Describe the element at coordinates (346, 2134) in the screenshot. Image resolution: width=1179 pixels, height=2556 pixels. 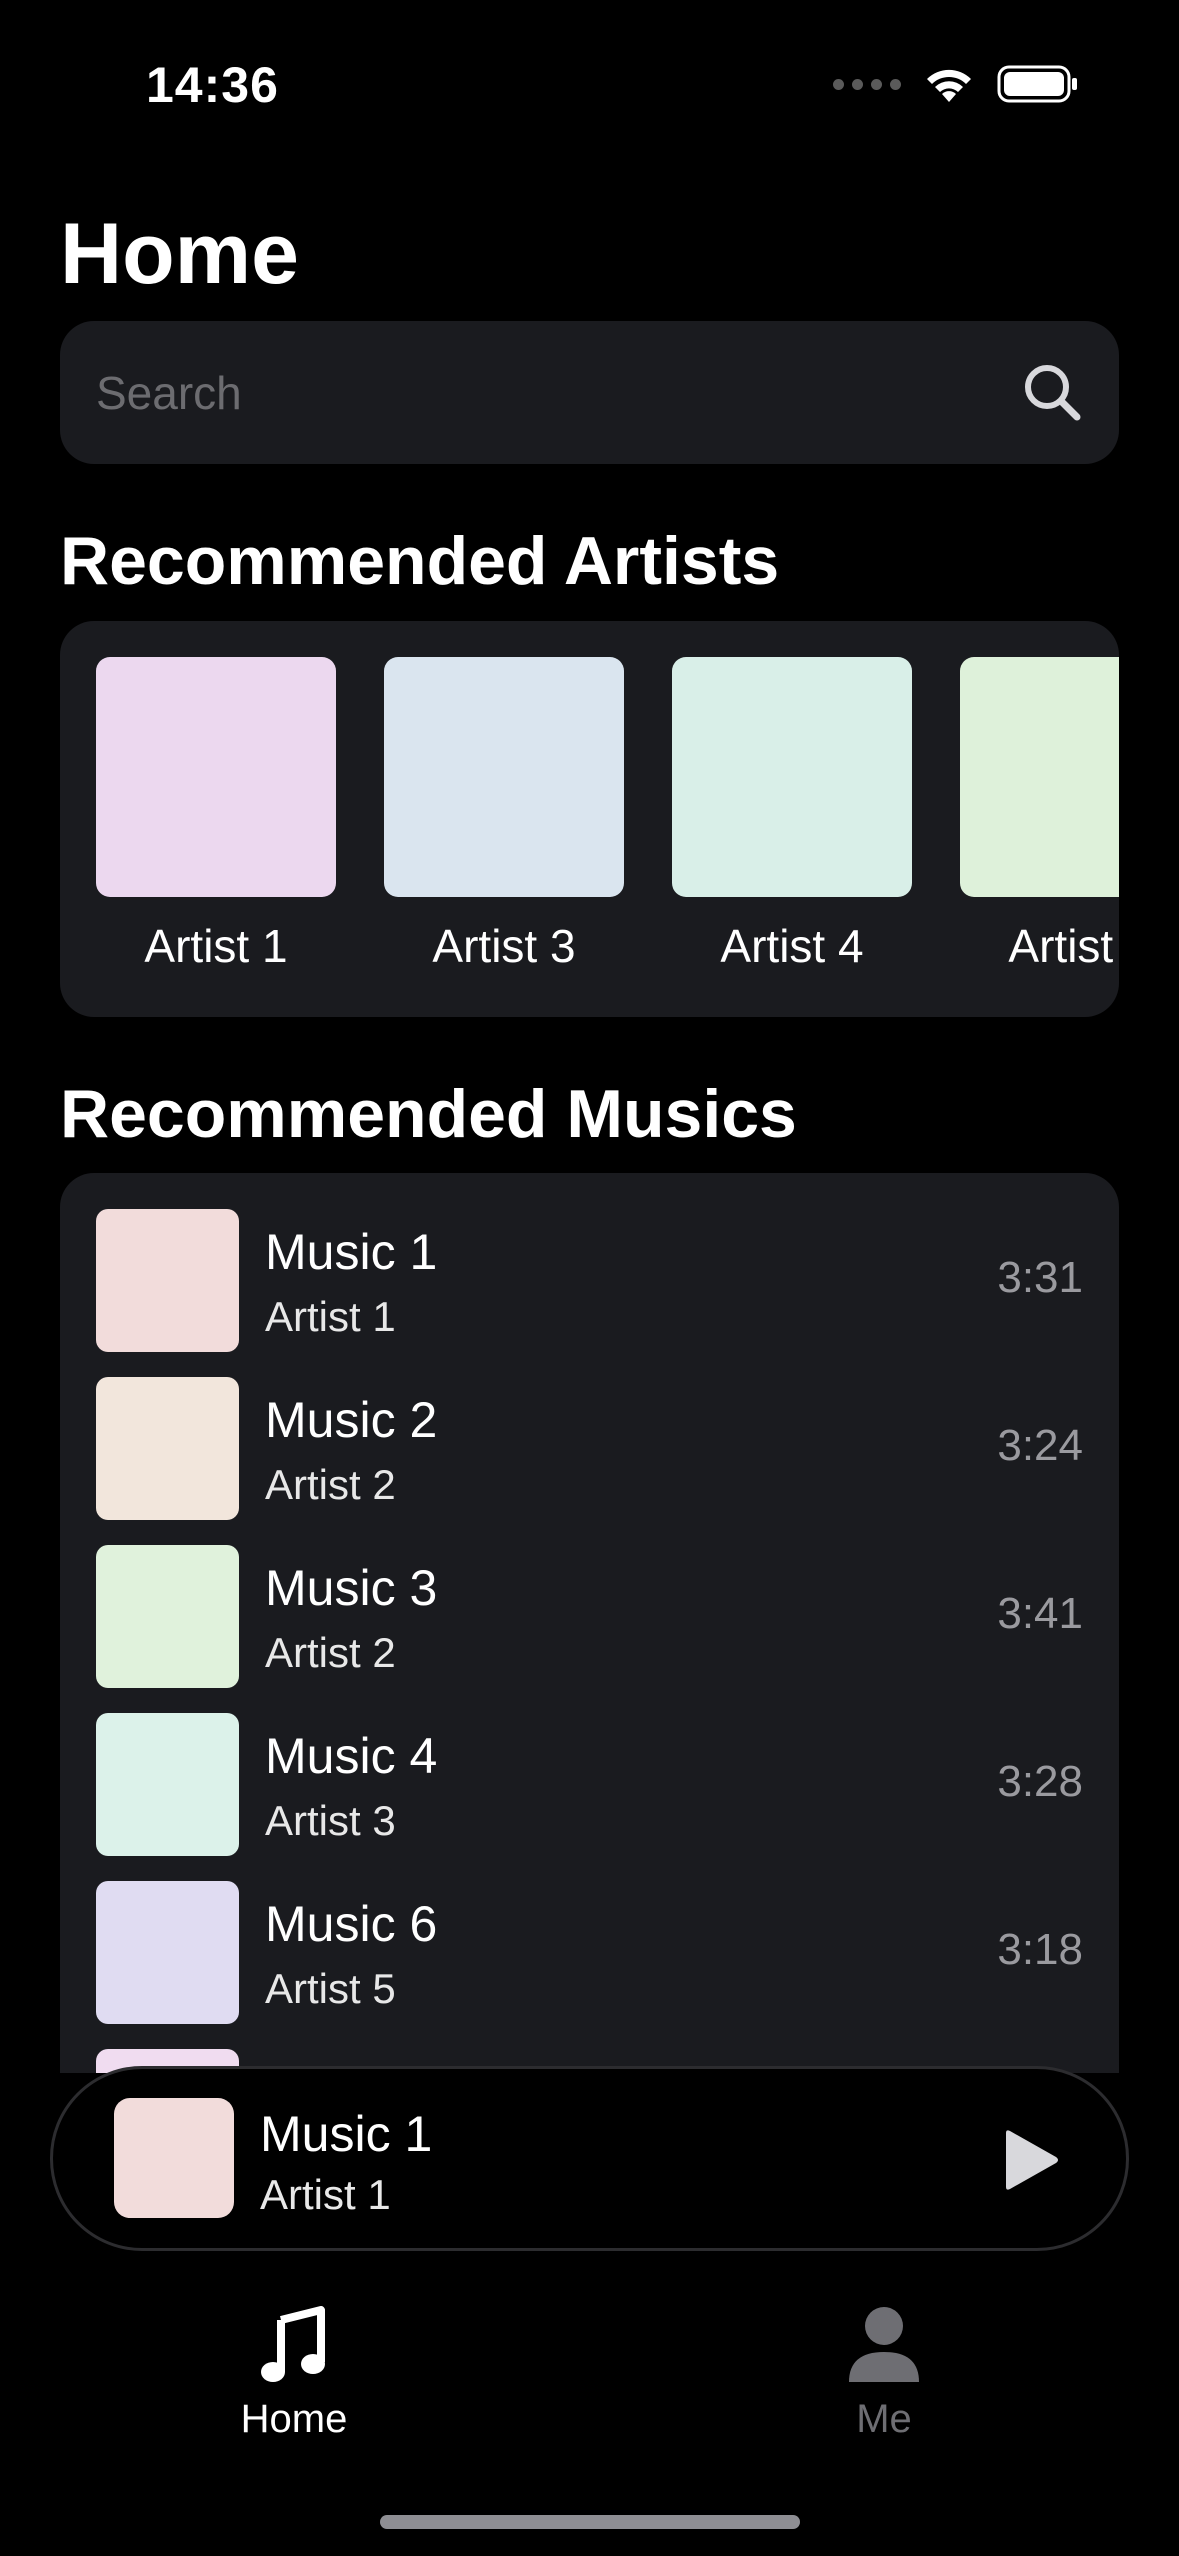
I see `now-playing-title: Music 1` at that location.